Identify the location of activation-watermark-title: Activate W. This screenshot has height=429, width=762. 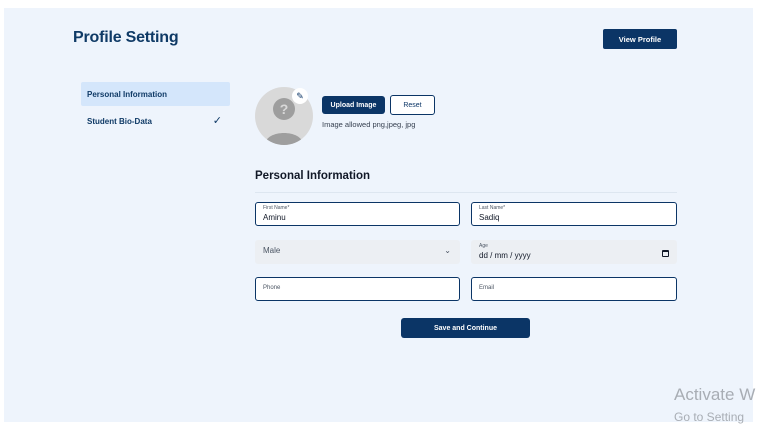
(715, 394).